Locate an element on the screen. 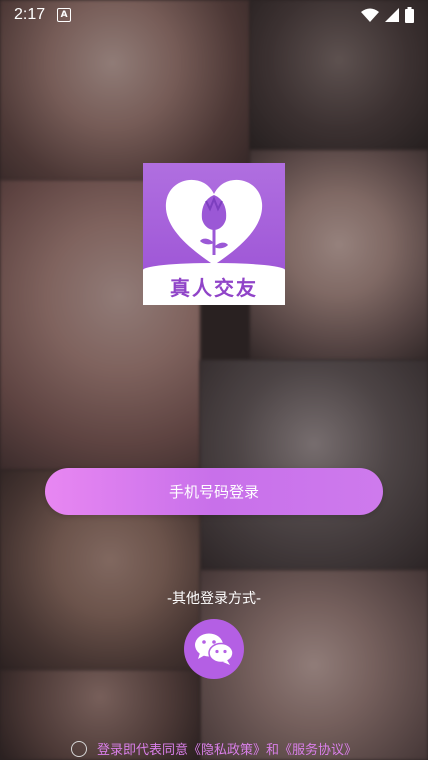  tulip-heart-icon is located at coordinates (214, 222).